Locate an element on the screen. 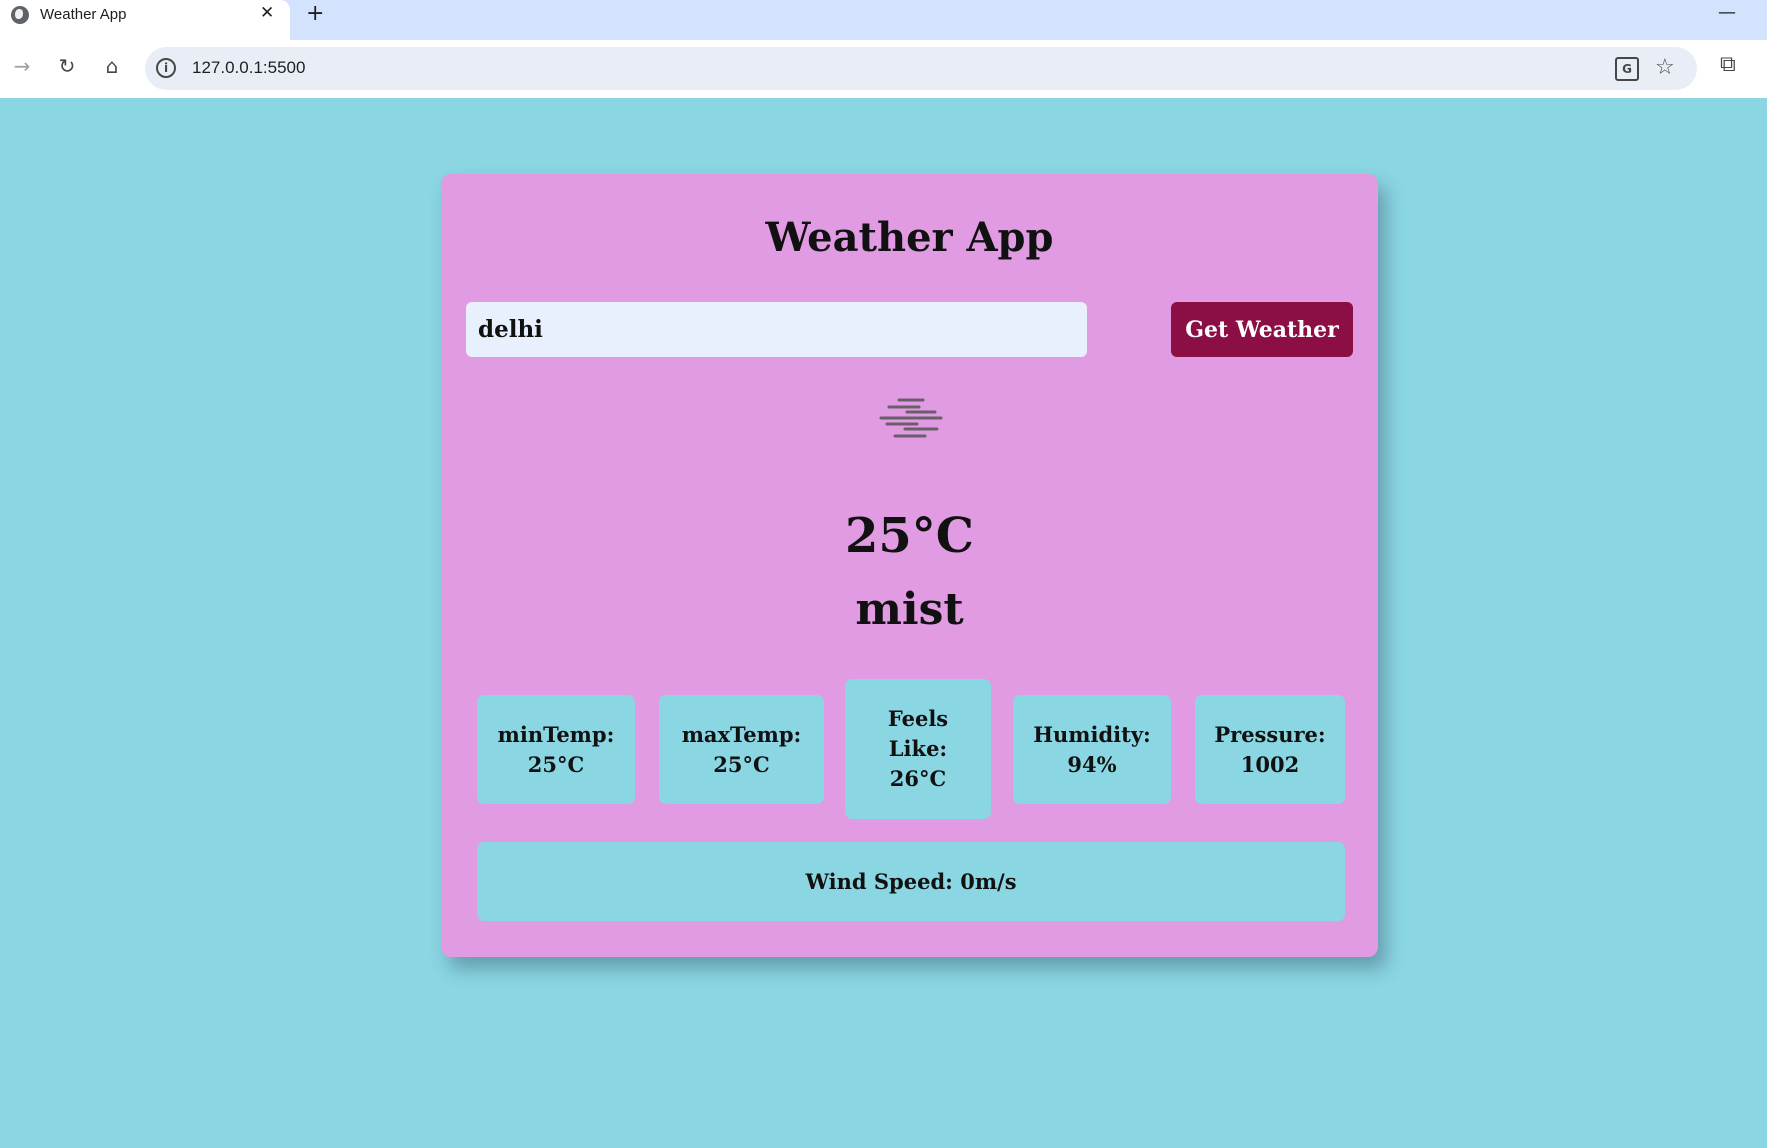  translate-icon: G is located at coordinates (1627, 69).